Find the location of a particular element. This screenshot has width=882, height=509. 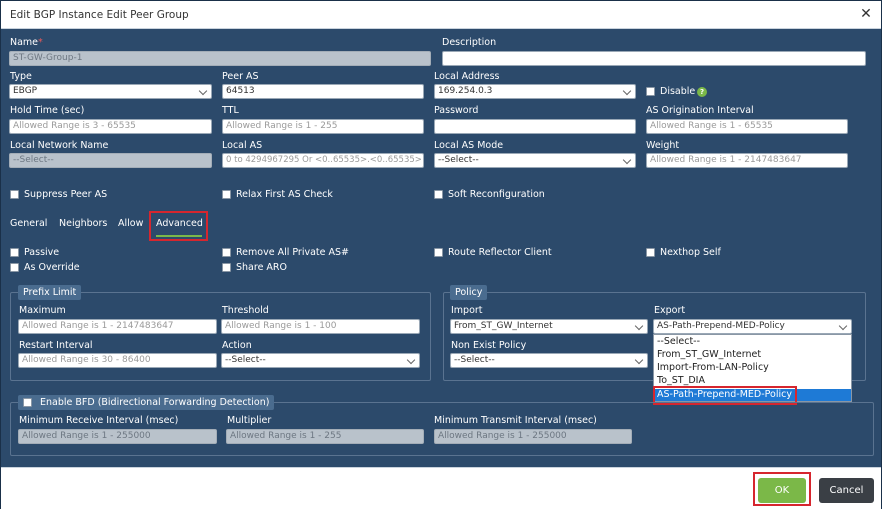

import-label: Import is located at coordinates (467, 310).